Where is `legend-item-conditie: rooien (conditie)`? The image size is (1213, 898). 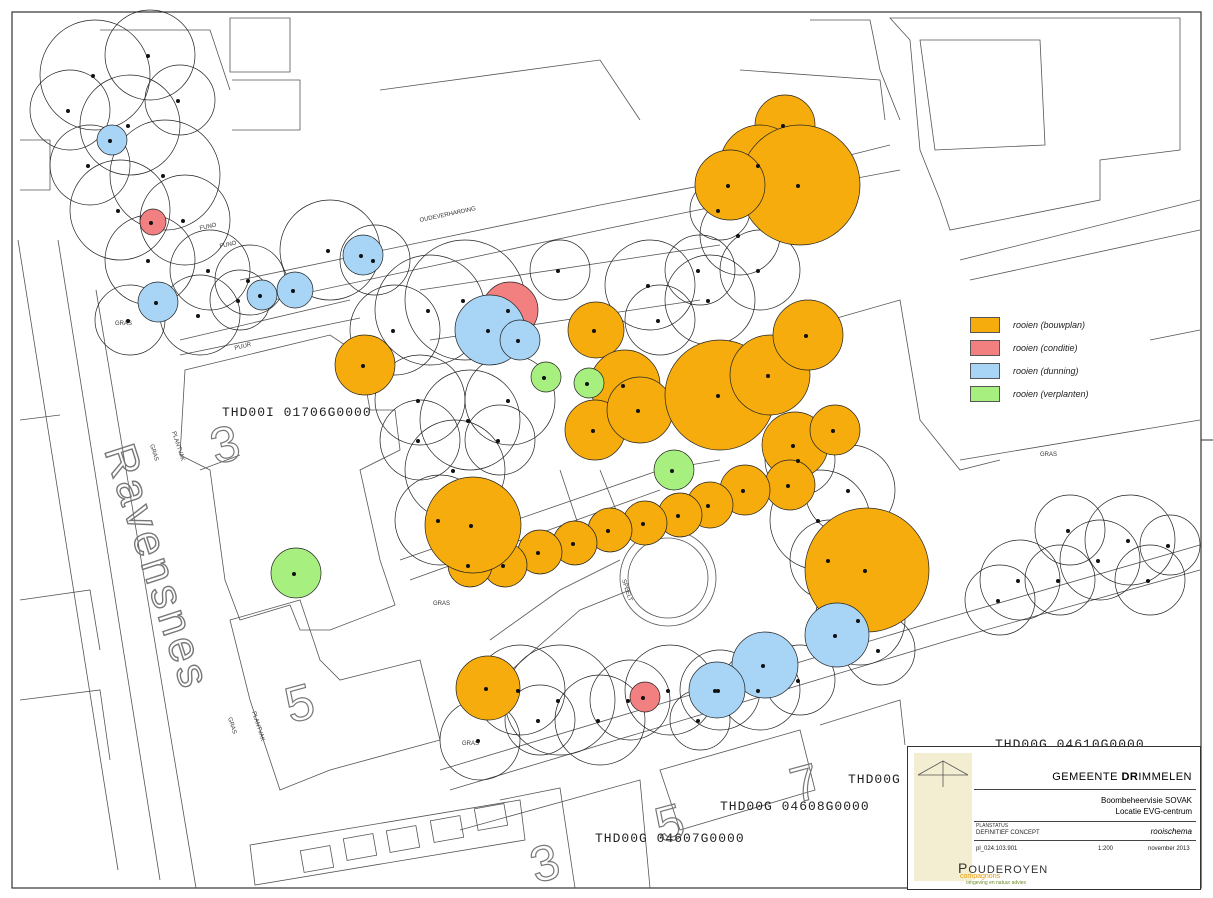 legend-item-conditie: rooien (conditie) is located at coordinates (1045, 347).